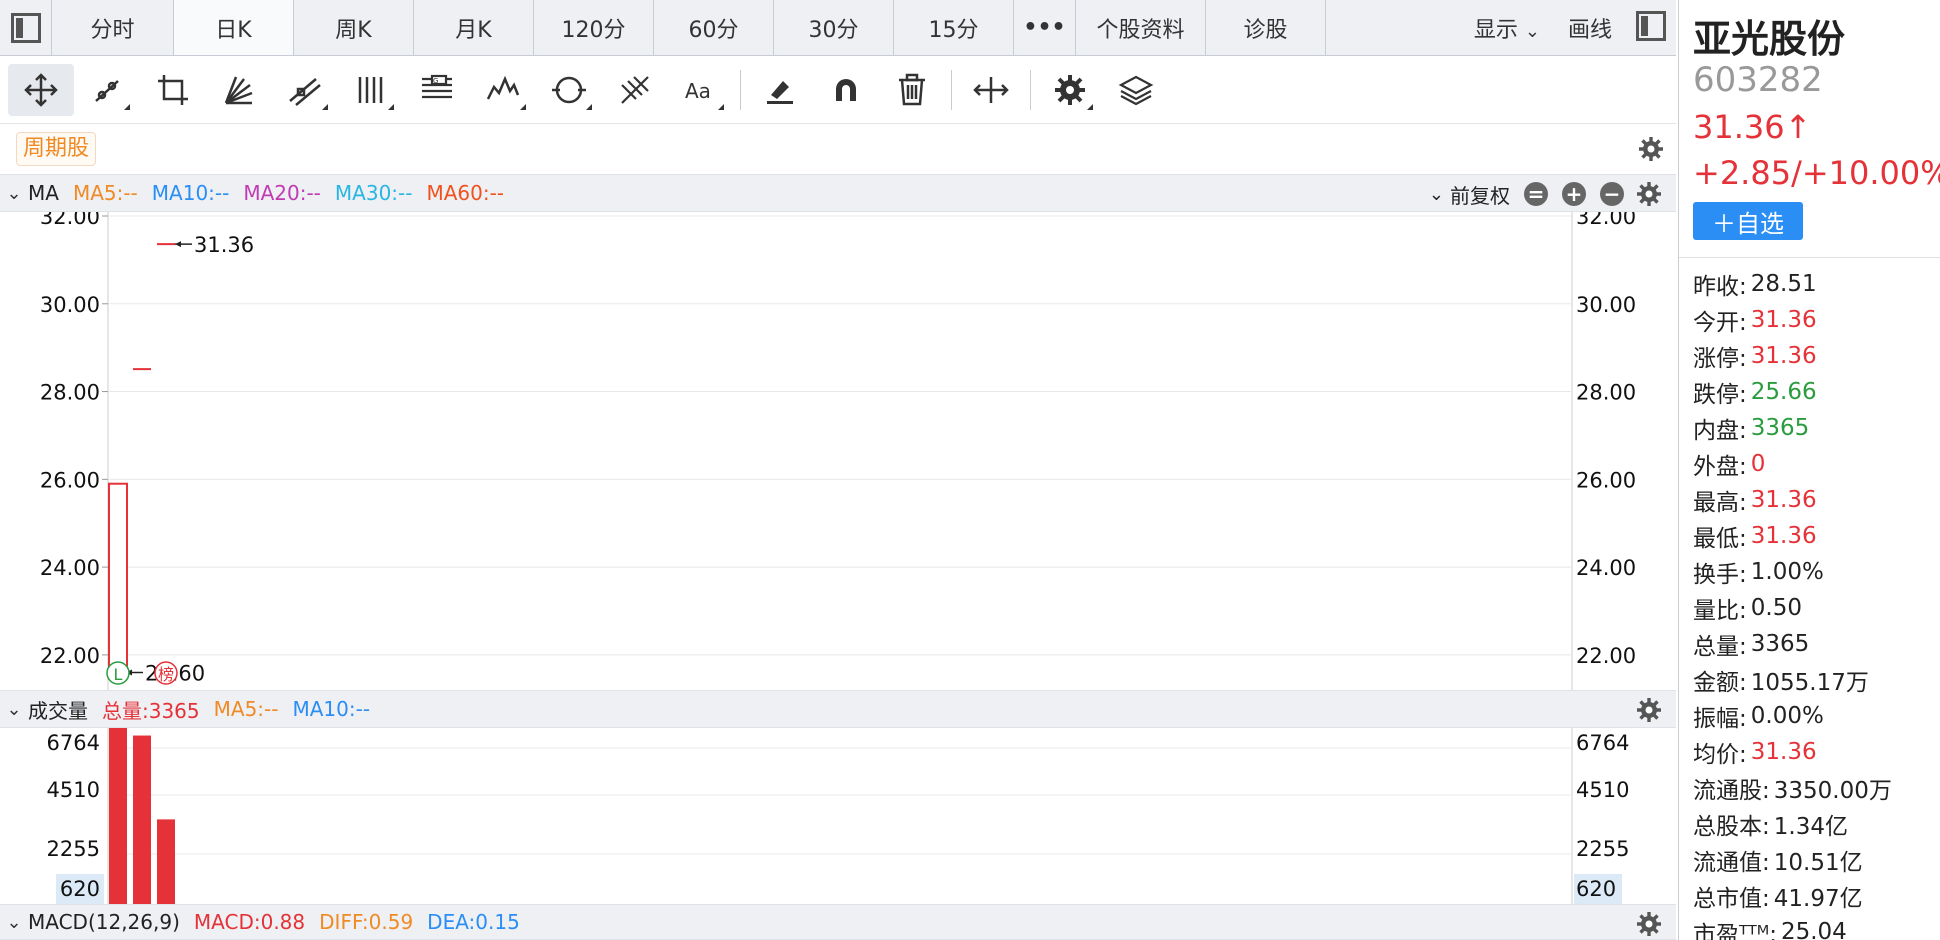 The width and height of the screenshot is (1940, 940). I want to click on y-tick-label-left: 32.00, so click(70, 220).